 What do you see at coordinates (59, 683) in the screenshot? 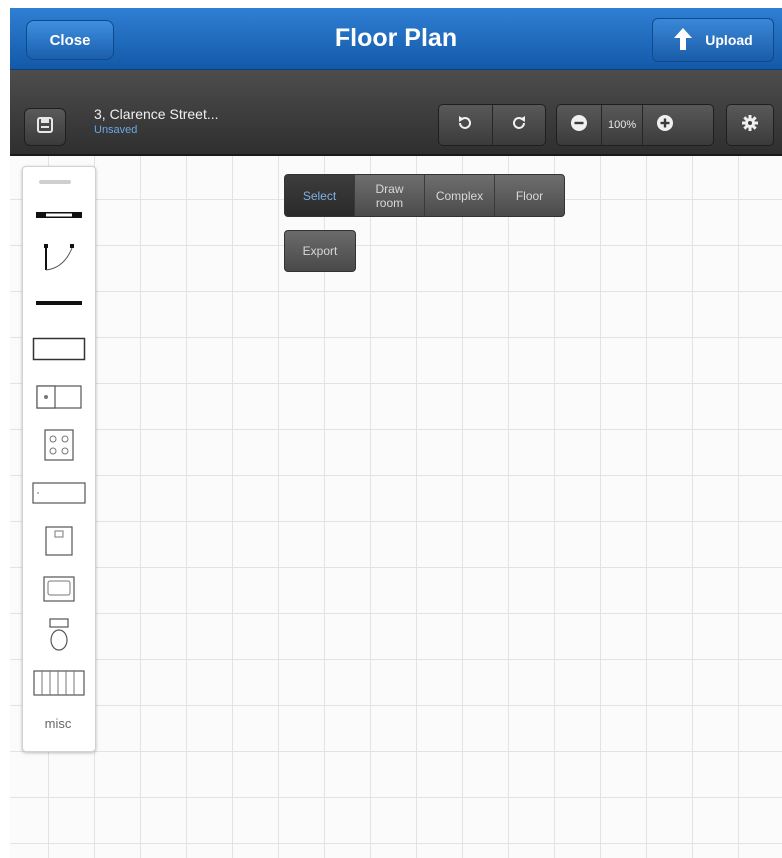
I see `radiator-icon` at bounding box center [59, 683].